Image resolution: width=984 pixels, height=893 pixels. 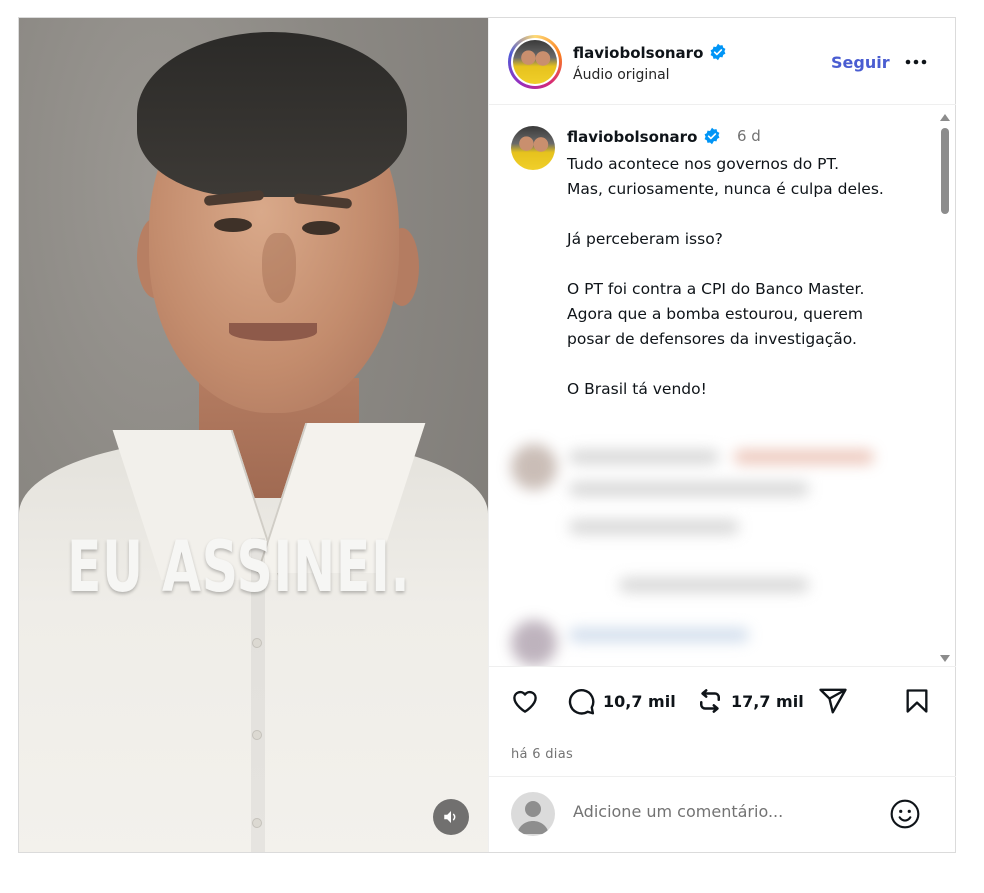 I want to click on current-user-avatar, so click(x=533, y=814).